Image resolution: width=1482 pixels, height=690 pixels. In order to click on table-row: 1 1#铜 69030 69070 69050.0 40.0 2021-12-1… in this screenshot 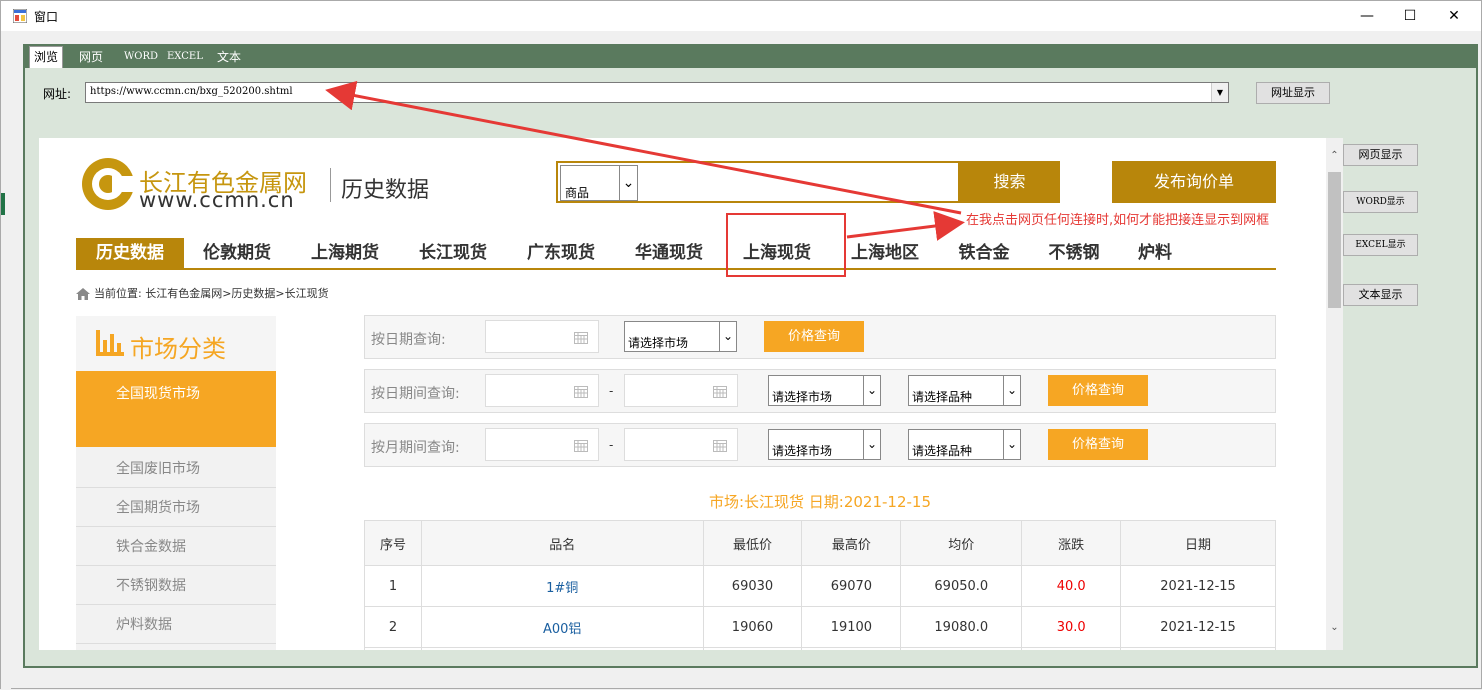, I will do `click(820, 586)`.